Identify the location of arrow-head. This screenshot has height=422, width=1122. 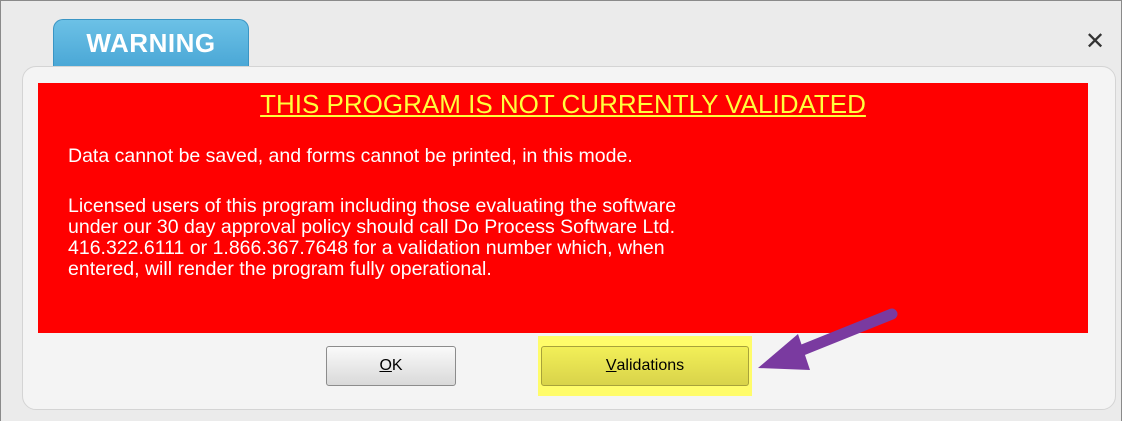
(784, 352).